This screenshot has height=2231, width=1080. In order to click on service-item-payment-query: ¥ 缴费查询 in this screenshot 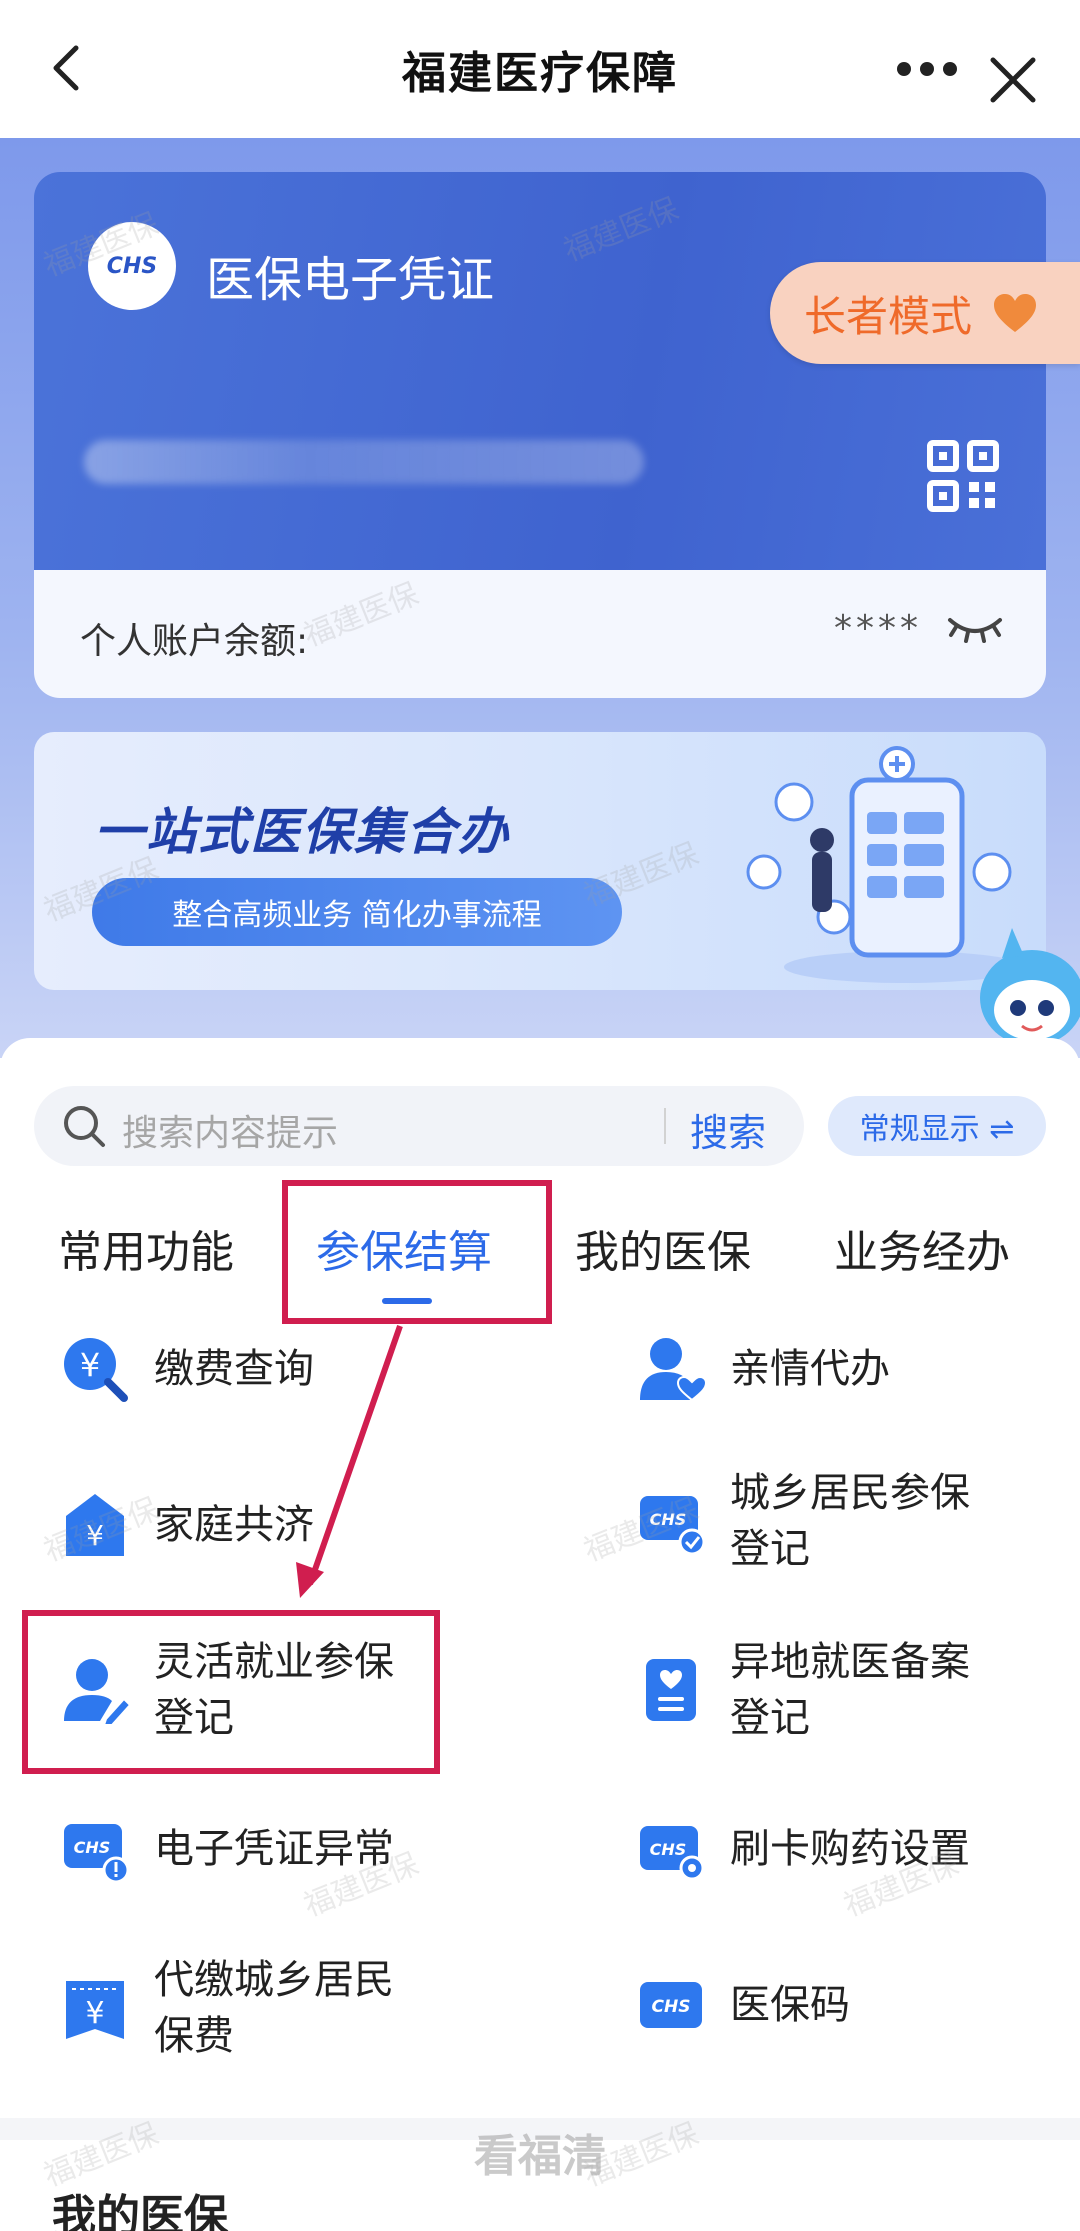, I will do `click(187, 1369)`.